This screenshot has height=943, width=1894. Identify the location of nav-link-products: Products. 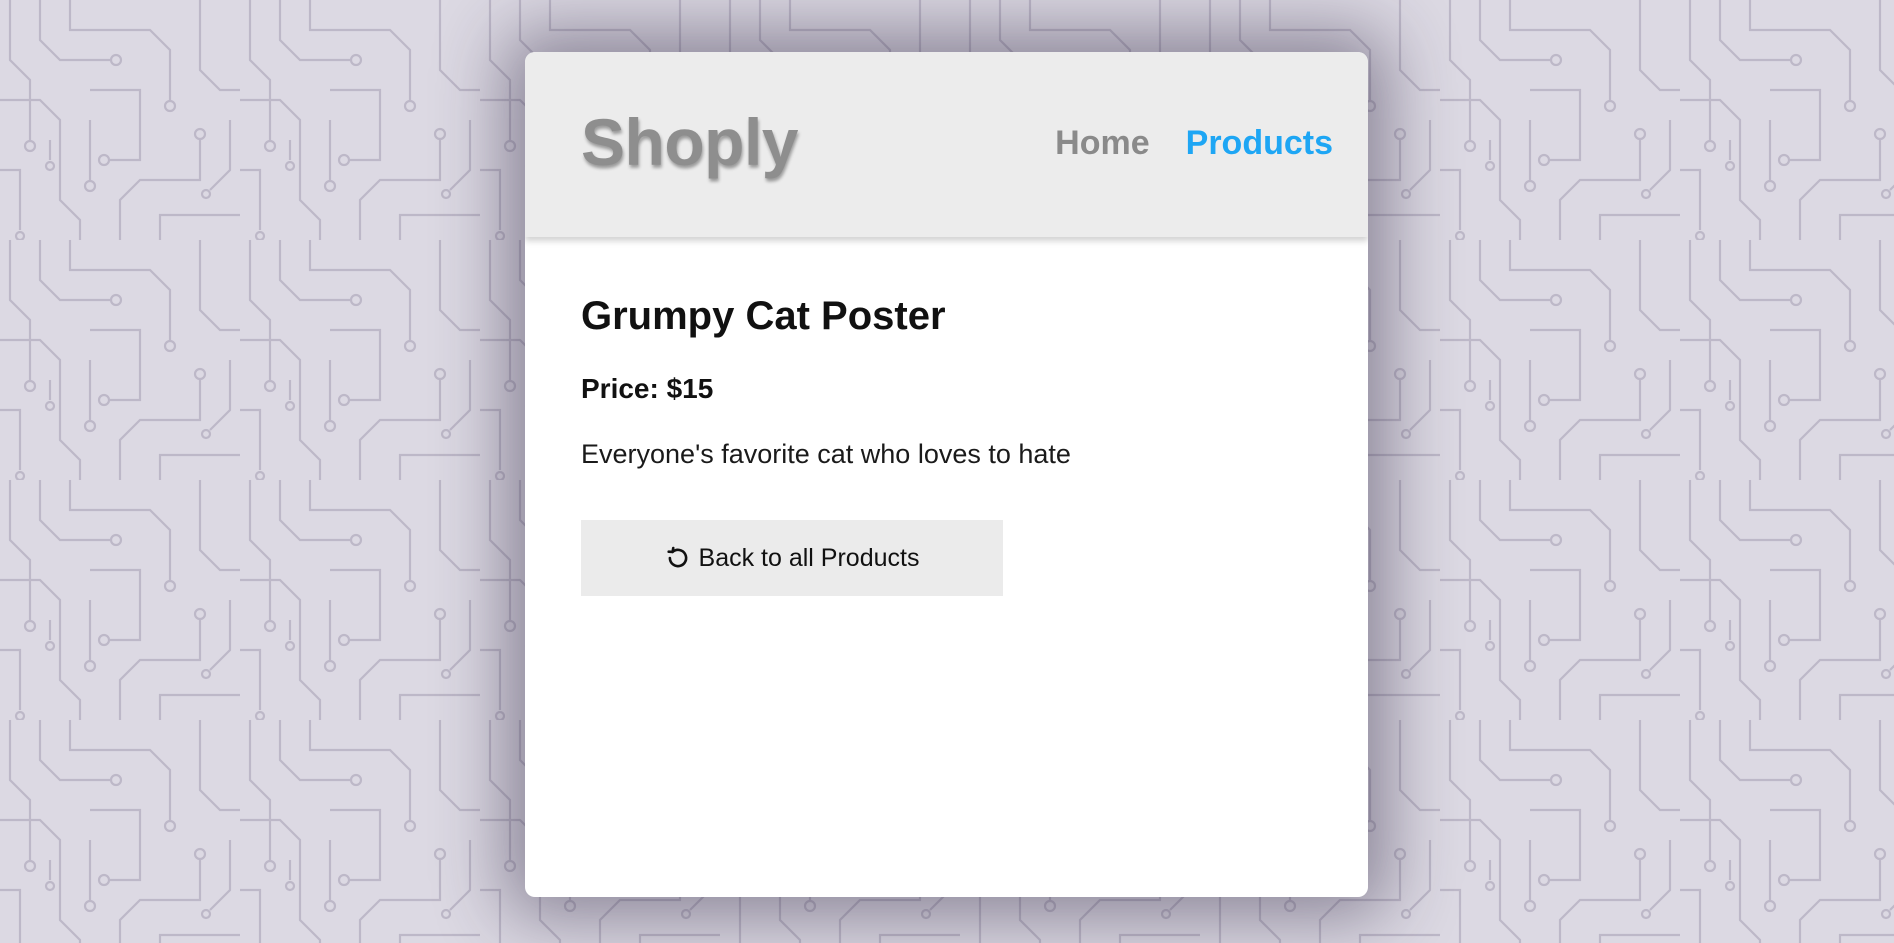
(1259, 143).